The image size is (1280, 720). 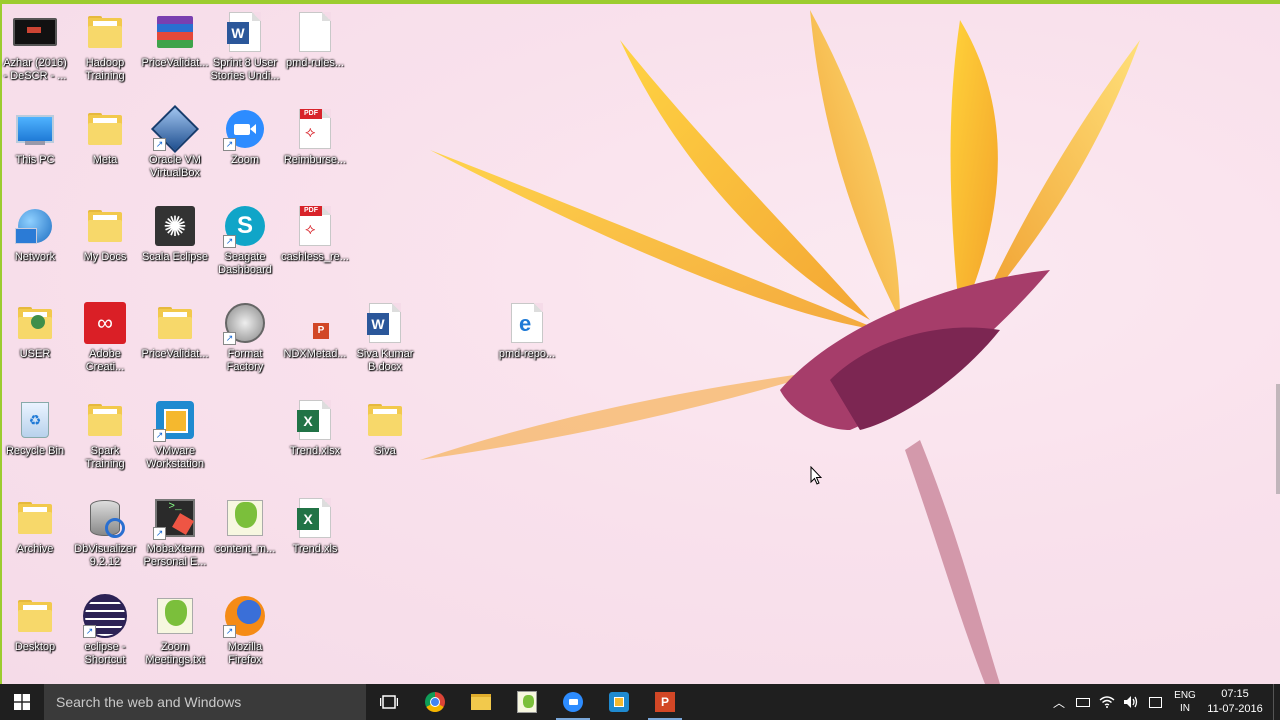 I want to click on desktop-icon-siva: Siva, so click(x=385, y=428).